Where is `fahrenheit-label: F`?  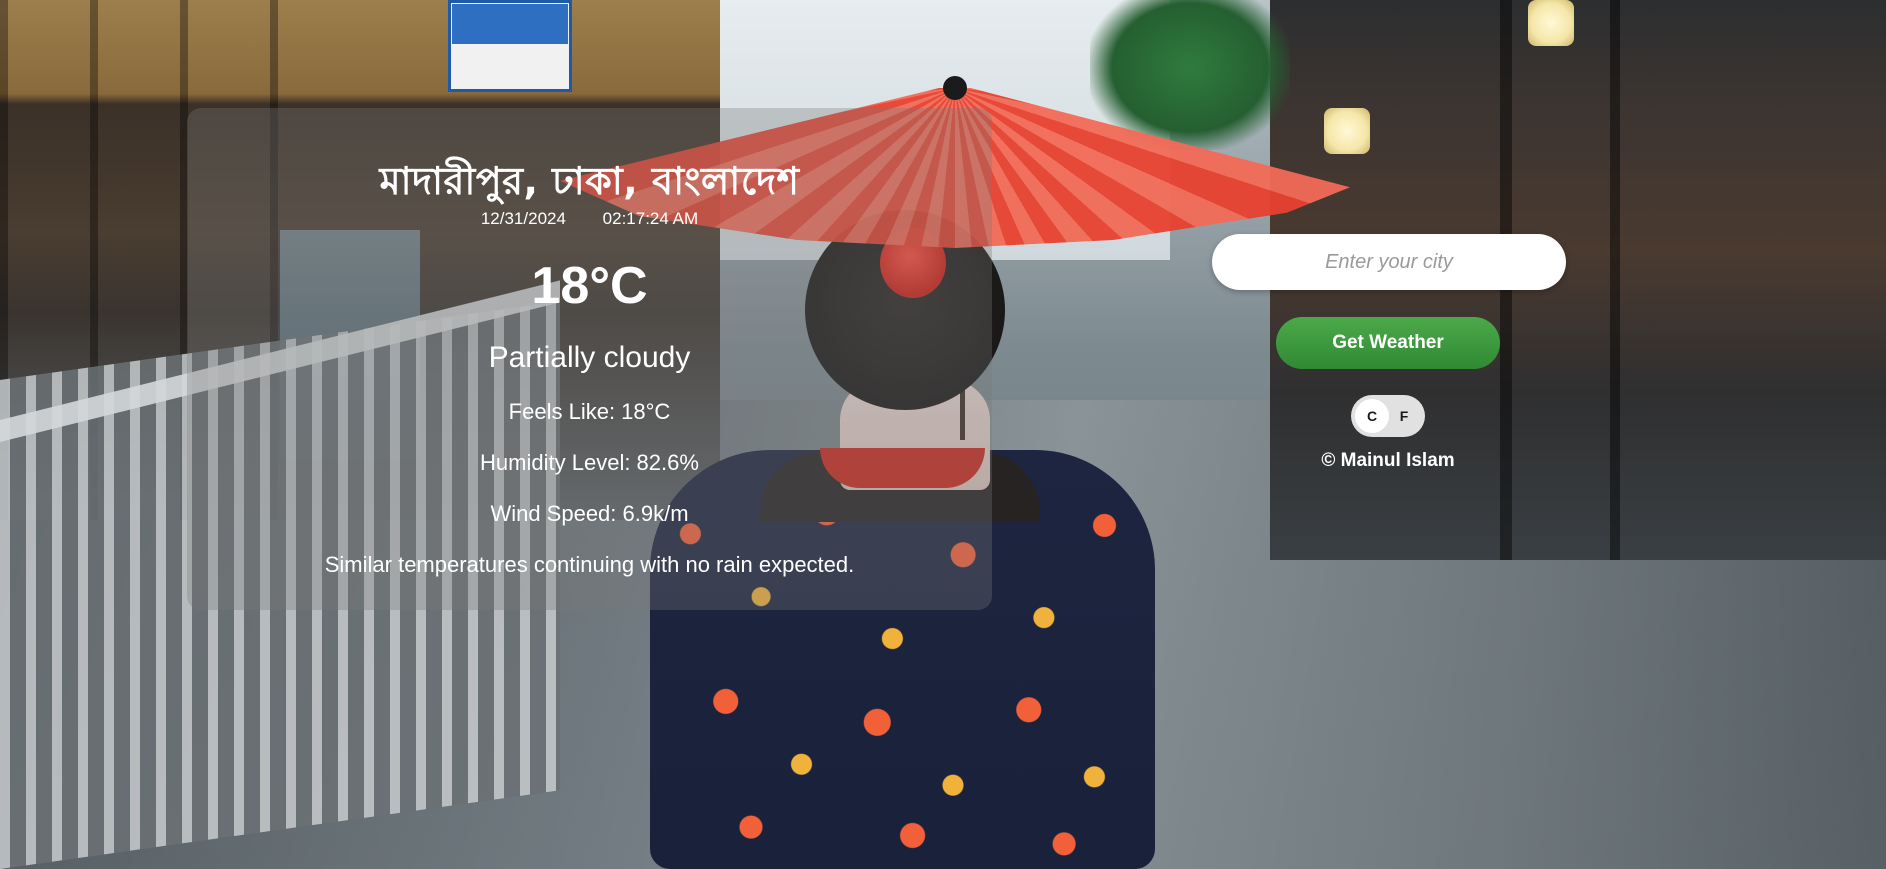
fahrenheit-label: F is located at coordinates (1404, 416).